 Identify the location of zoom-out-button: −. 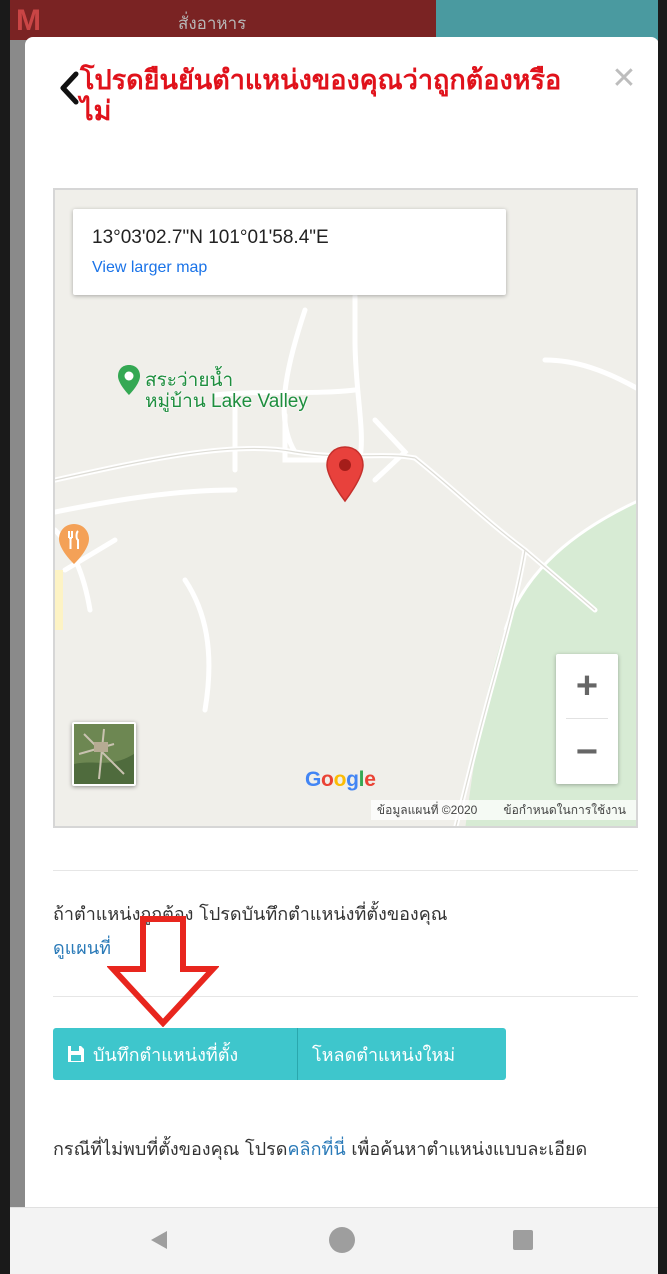
(587, 752).